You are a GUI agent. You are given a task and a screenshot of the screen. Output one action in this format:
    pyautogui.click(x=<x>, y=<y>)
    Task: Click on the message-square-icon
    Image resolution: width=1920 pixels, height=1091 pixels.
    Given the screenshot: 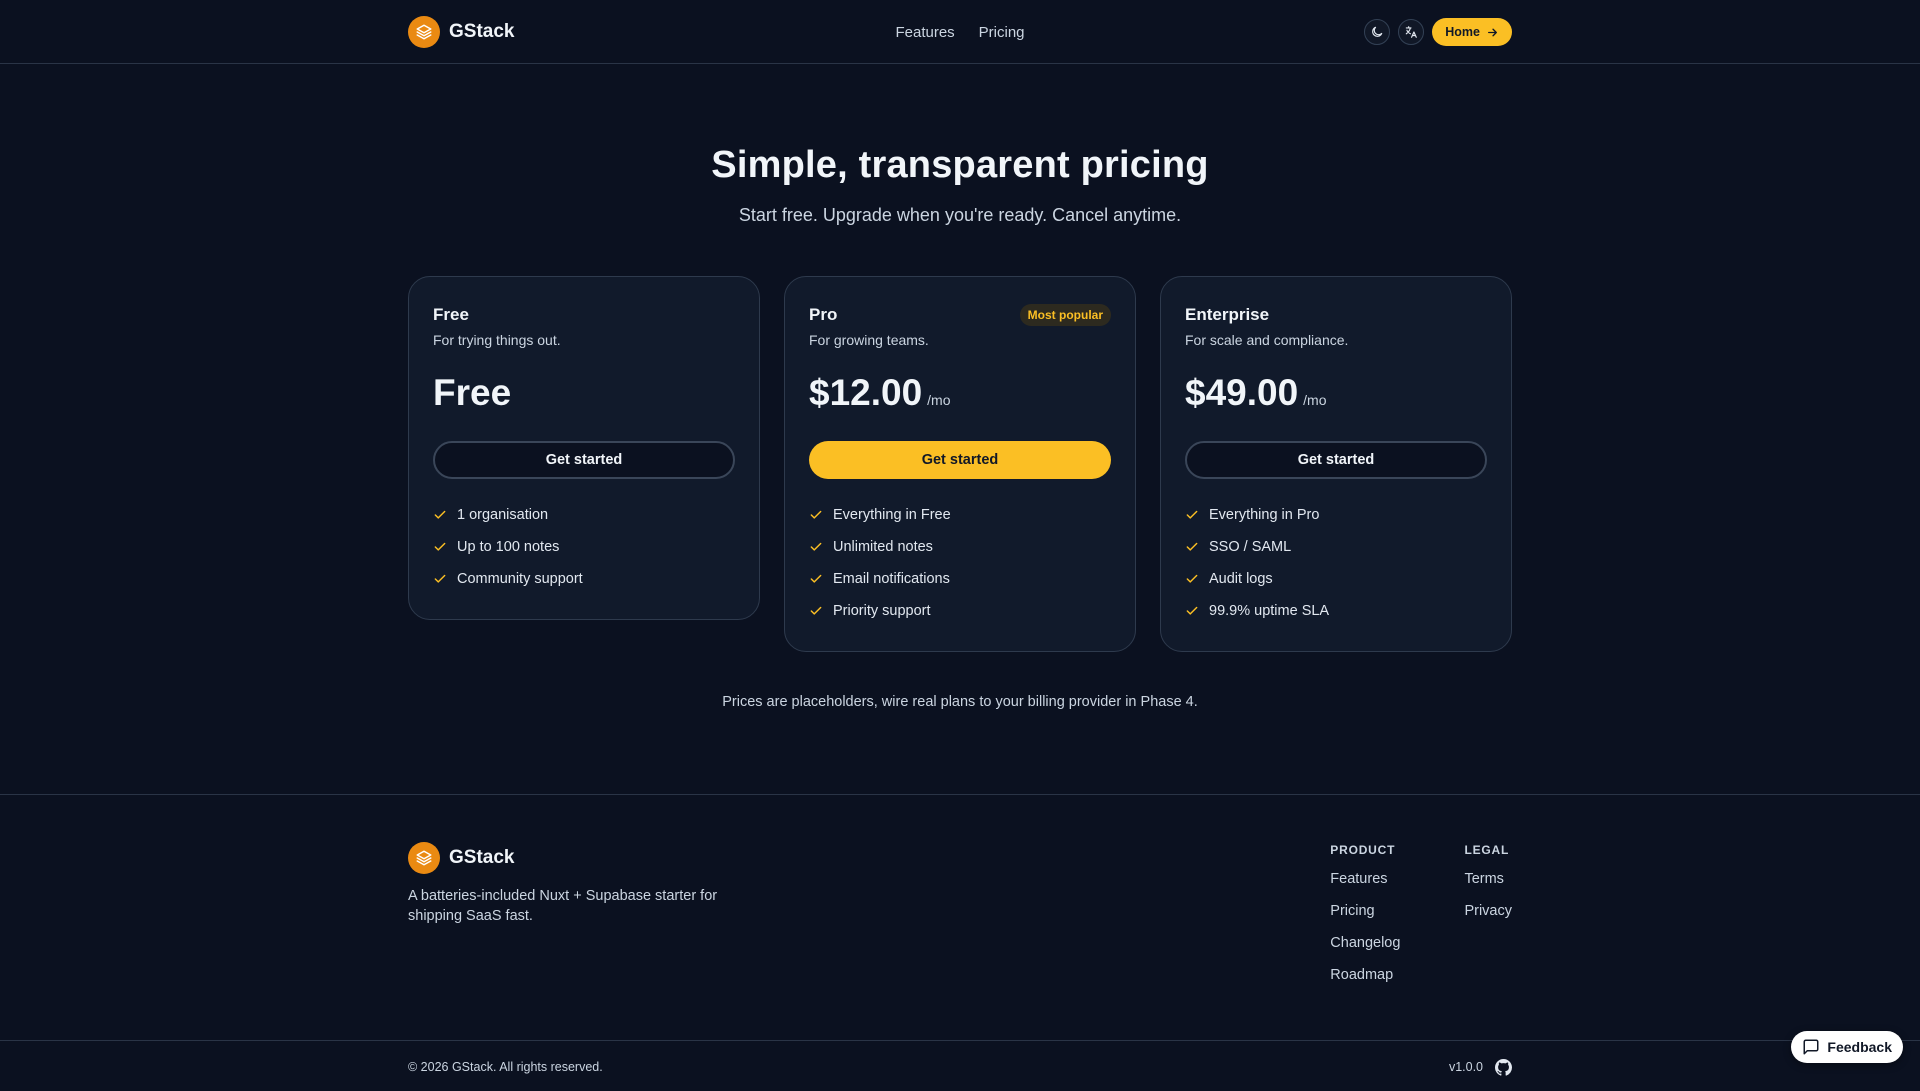 What is the action you would take?
    pyautogui.click(x=1811, y=1047)
    